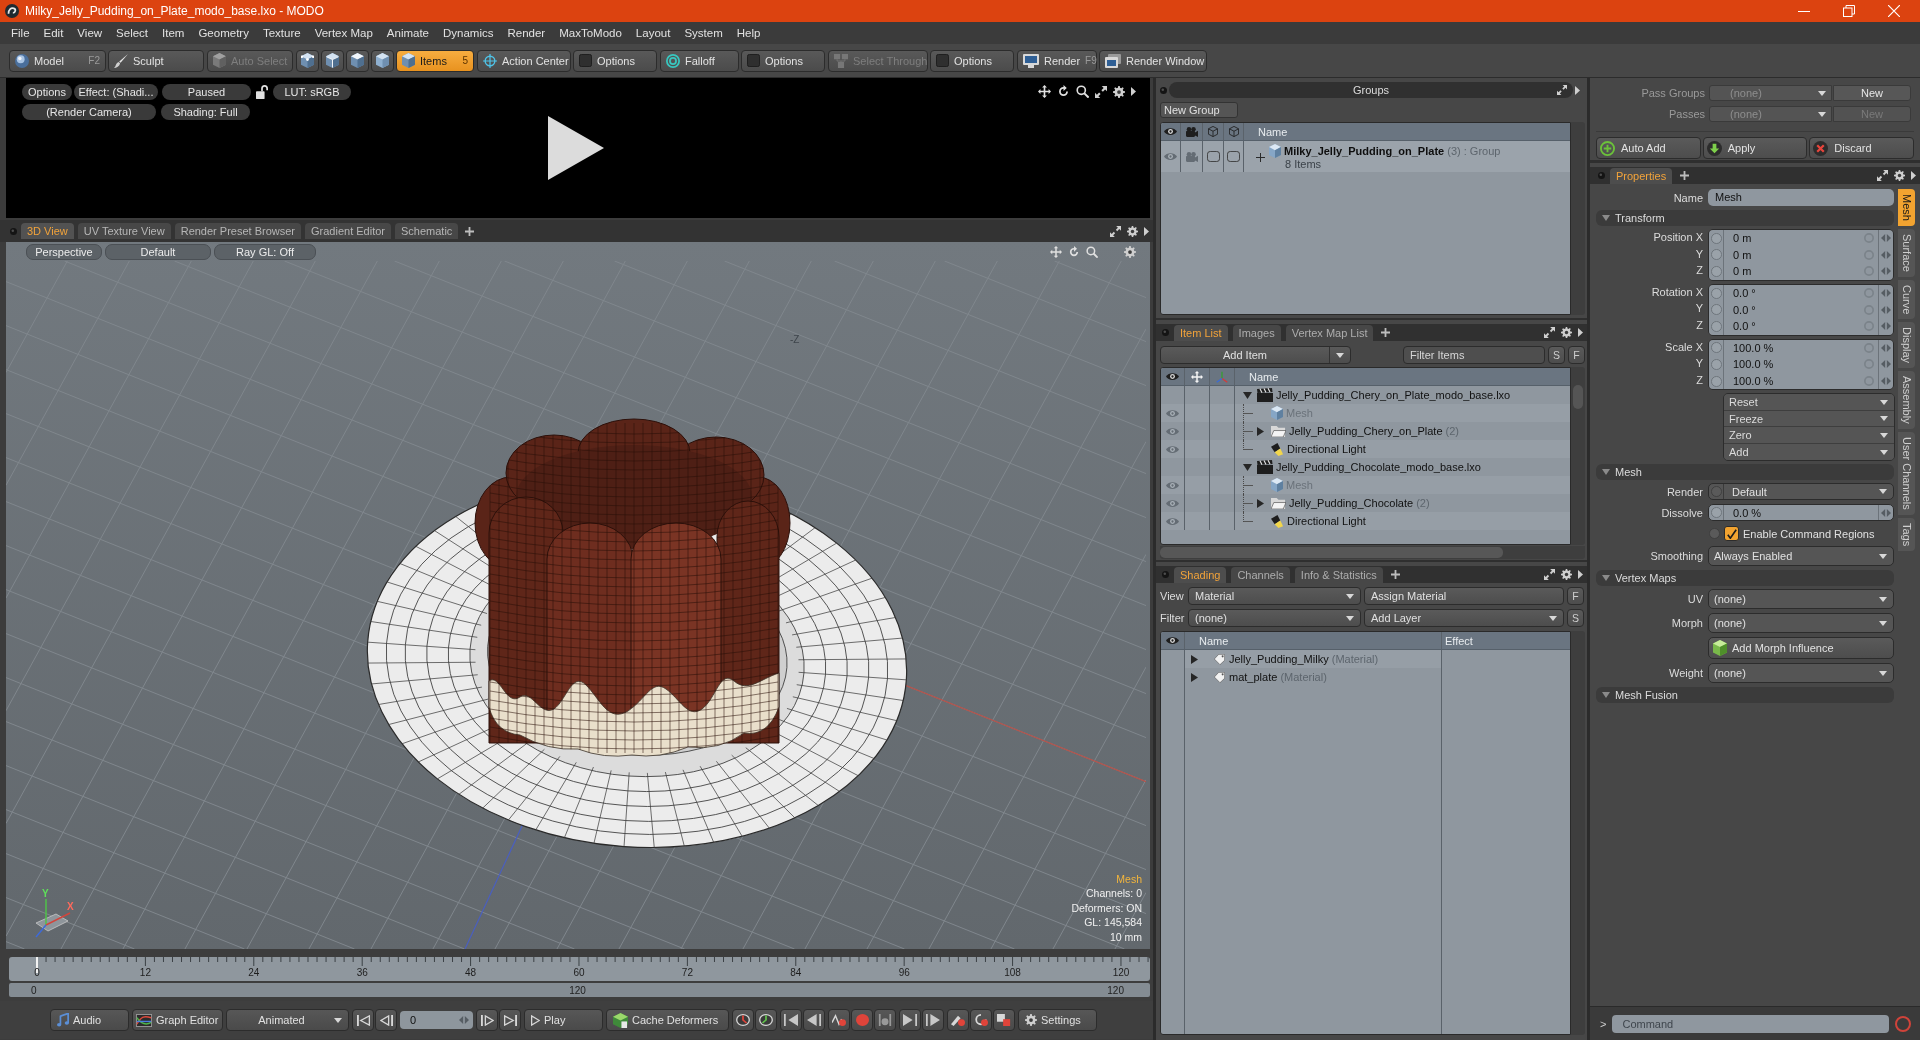  I want to click on new-group-button: New Group, so click(1199, 110).